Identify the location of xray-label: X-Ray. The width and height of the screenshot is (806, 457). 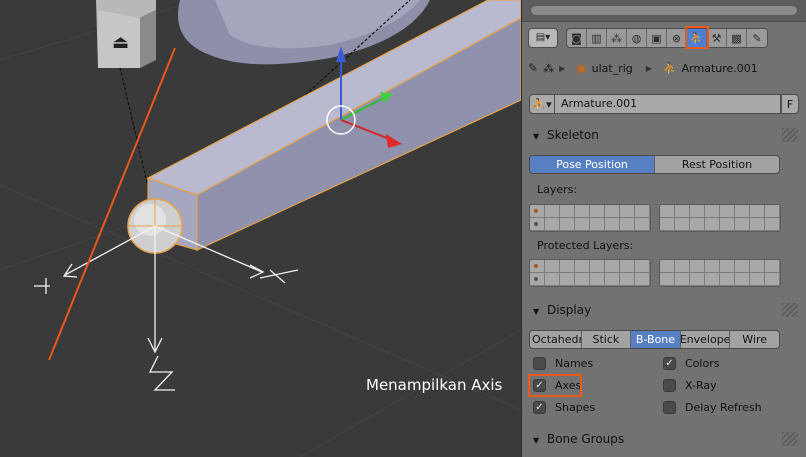
(701, 385).